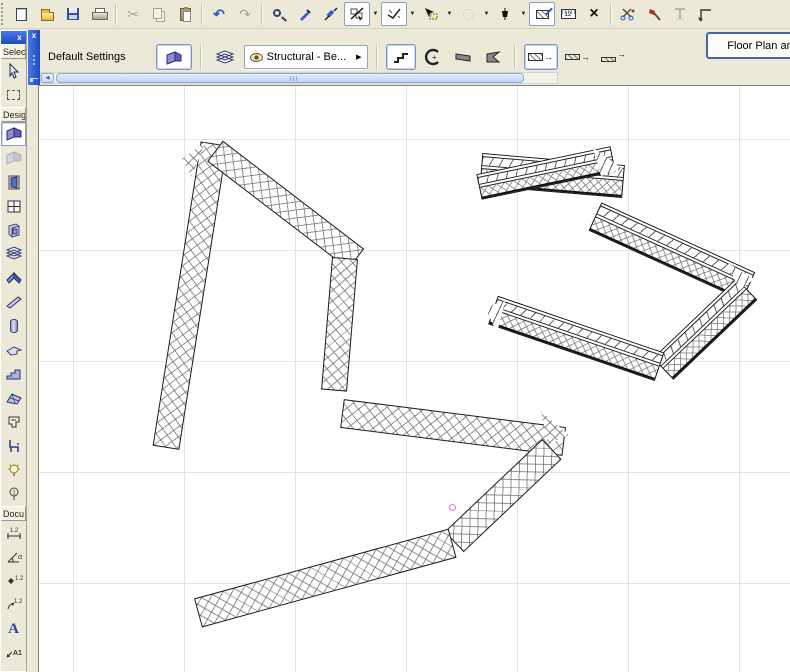  I want to click on section-label: Docu, so click(14, 513).